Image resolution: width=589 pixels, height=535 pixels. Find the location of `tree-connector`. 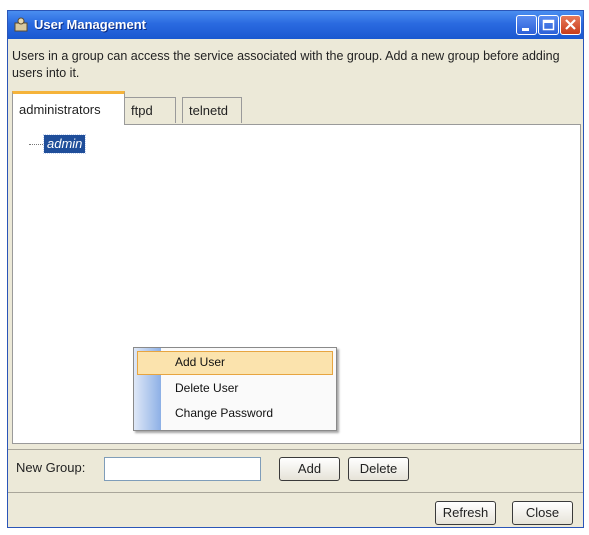

tree-connector is located at coordinates (36, 144).